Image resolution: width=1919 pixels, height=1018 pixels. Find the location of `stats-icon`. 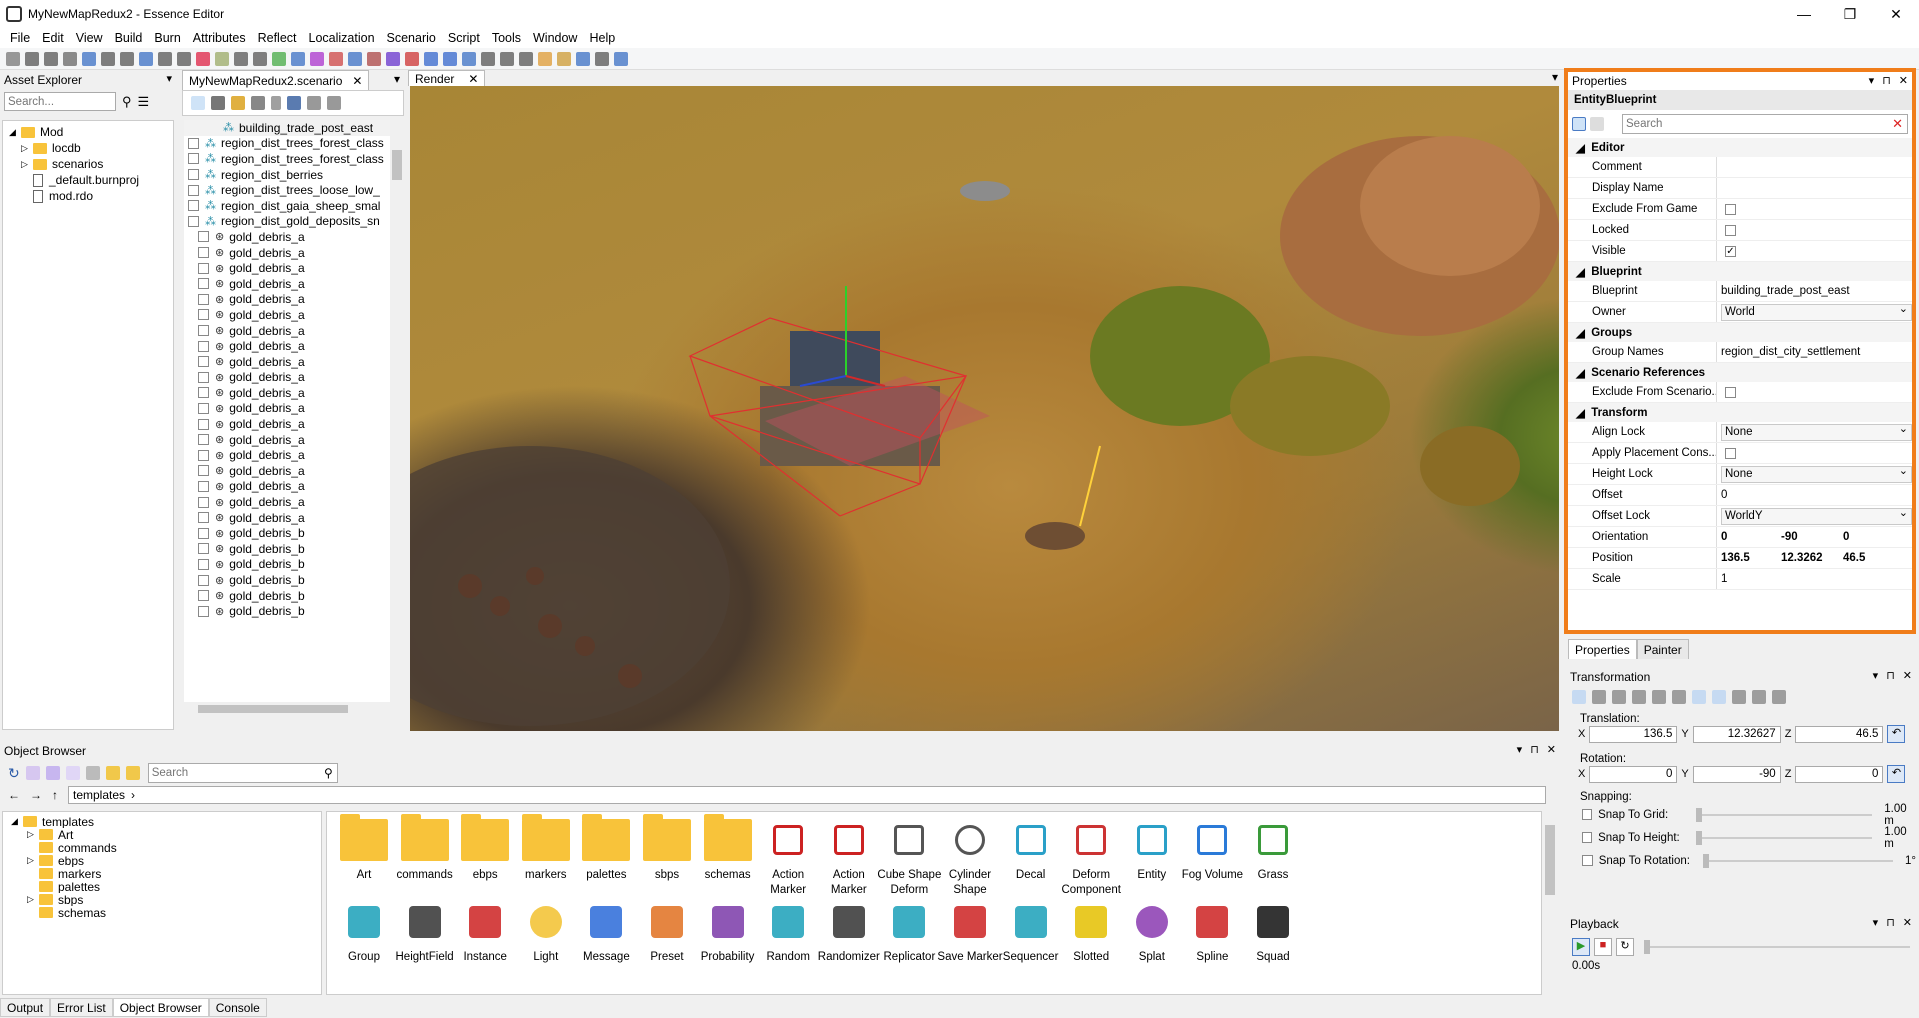

stats-icon is located at coordinates (526, 58).